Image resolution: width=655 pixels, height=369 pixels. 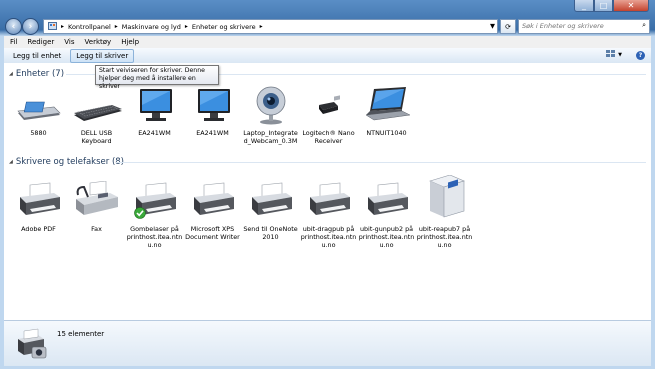 What do you see at coordinates (39, 105) in the screenshot?
I see `card-reader-icon` at bounding box center [39, 105].